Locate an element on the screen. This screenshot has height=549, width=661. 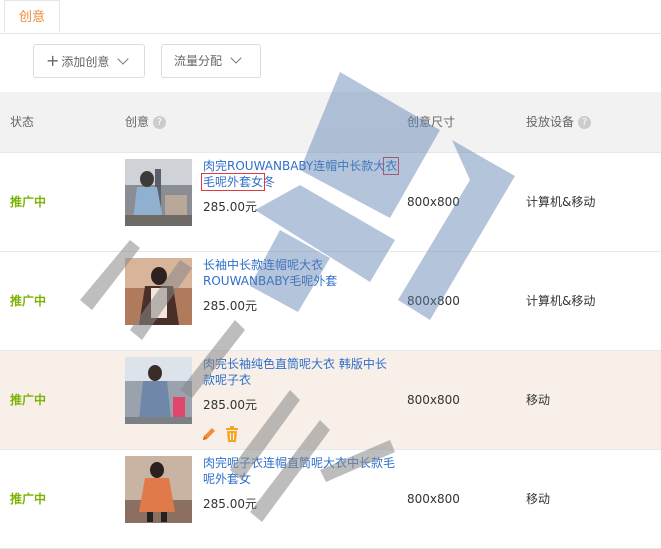
column-device-label: 投放设备 is located at coordinates (550, 122).